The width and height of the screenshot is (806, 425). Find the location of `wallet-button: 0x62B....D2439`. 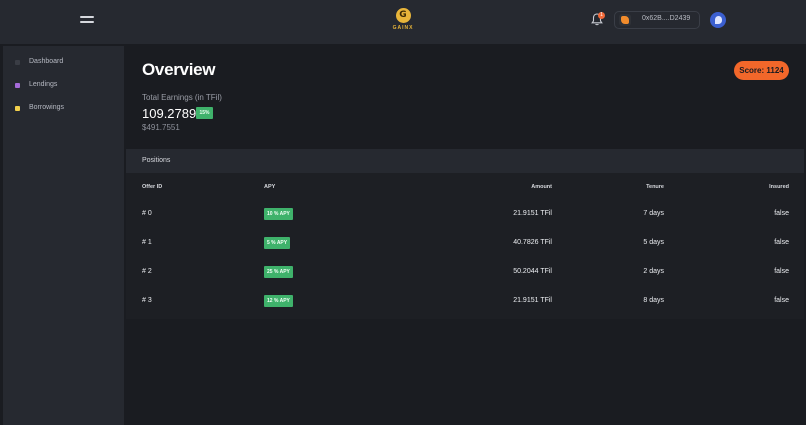

wallet-button: 0x62B....D2439 is located at coordinates (657, 20).